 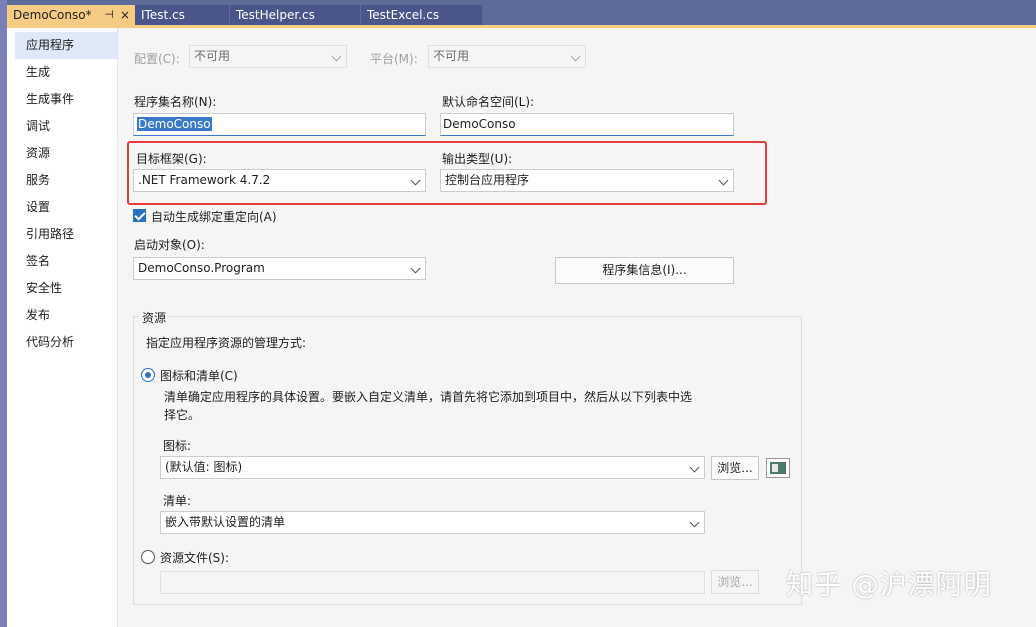 I want to click on window-left-edge, so click(x=3, y=313).